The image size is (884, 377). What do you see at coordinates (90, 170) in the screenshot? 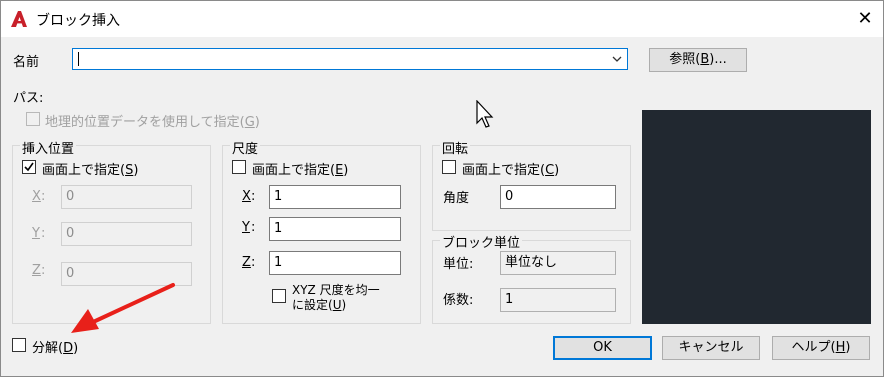
I see `insertion-onscreen-label: 画面上で指定(S)` at bounding box center [90, 170].